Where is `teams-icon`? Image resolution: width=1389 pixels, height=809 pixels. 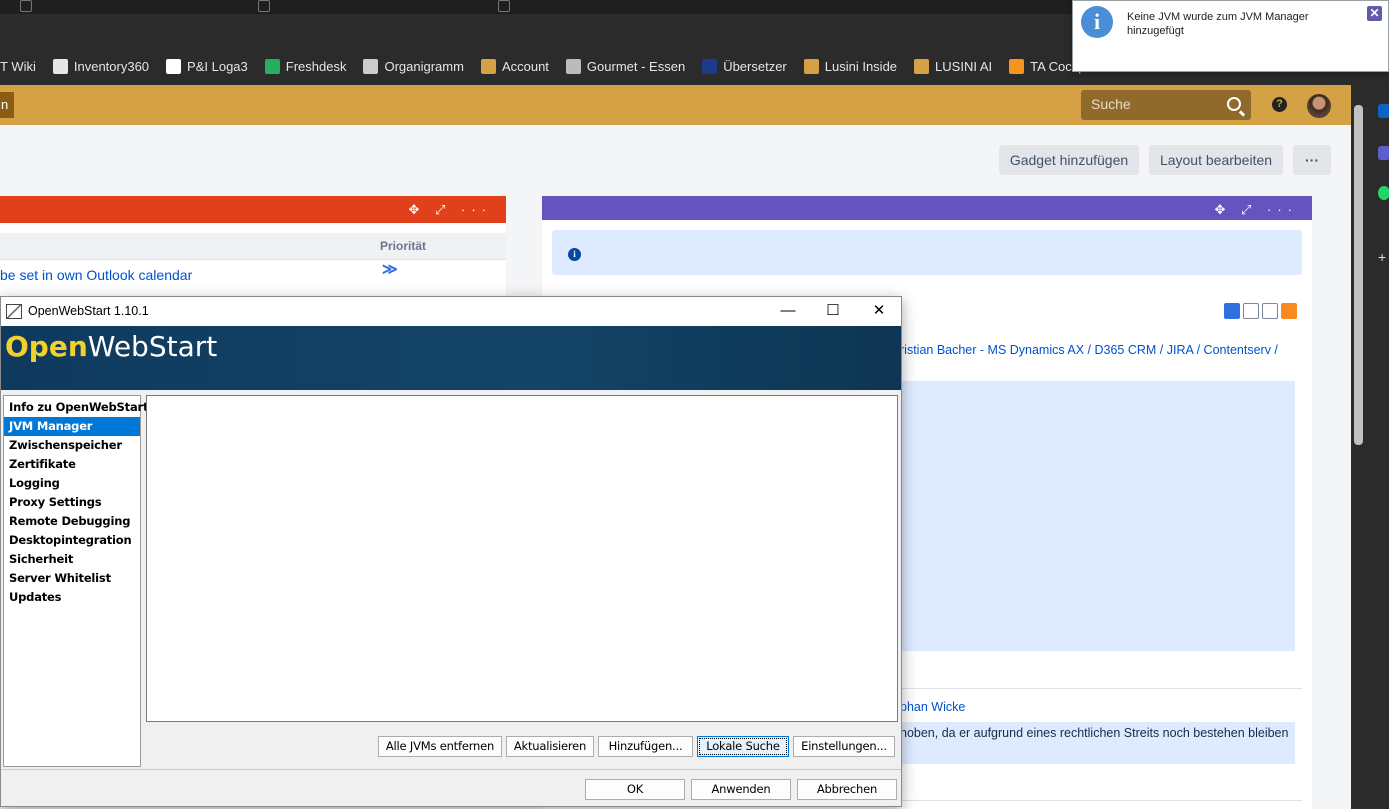 teams-icon is located at coordinates (1383, 153).